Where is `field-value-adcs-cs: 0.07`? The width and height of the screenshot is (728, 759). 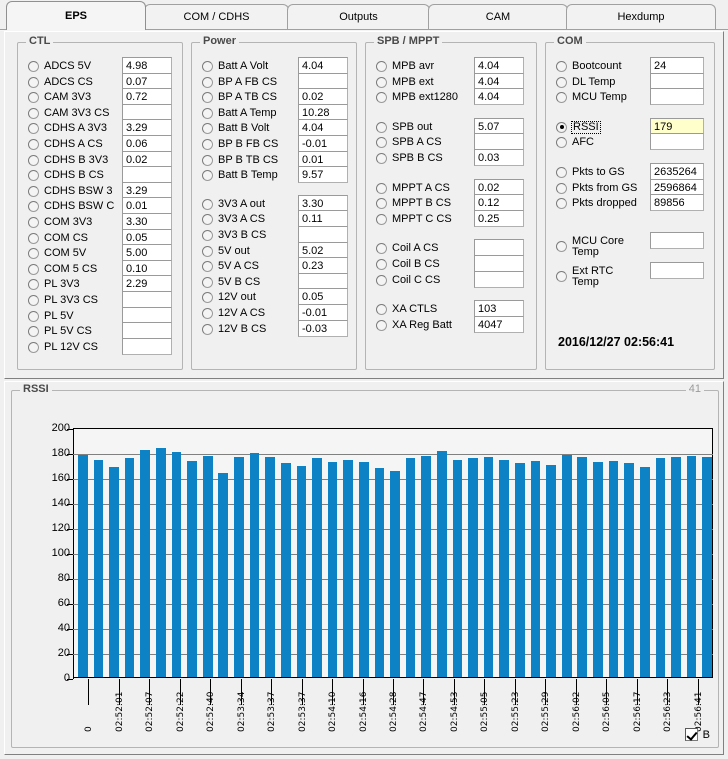
field-value-adcs-cs: 0.07 is located at coordinates (147, 81).